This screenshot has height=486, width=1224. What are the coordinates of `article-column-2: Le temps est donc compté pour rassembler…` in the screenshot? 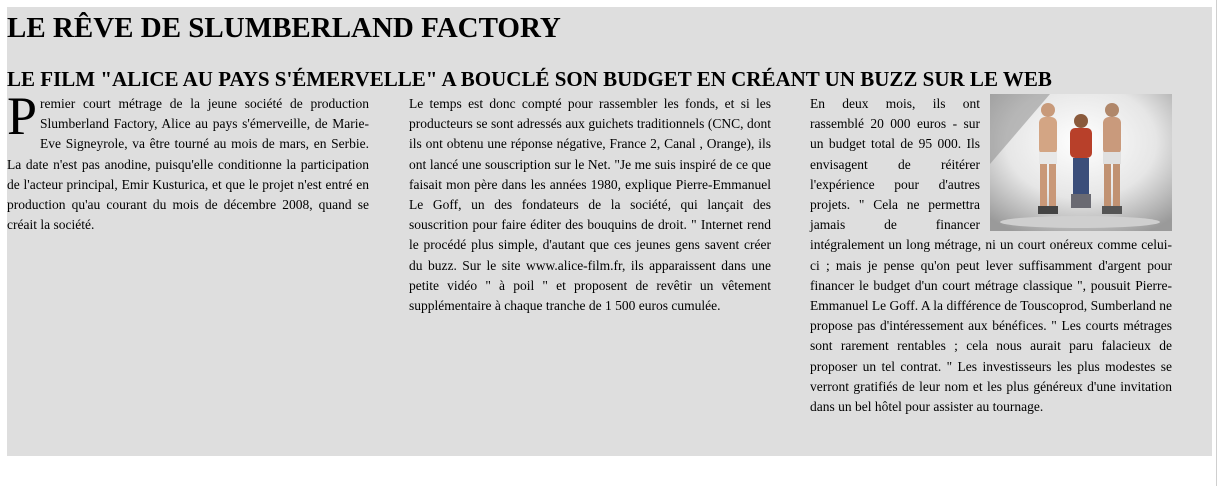 It's located at (590, 205).